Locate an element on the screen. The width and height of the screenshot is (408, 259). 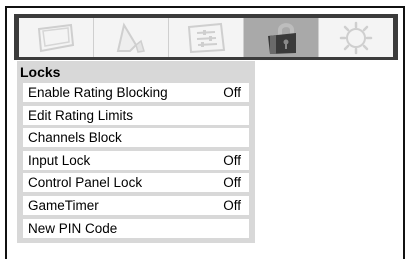
menu-item-new-pin-code: New PIN Code is located at coordinates (136, 228).